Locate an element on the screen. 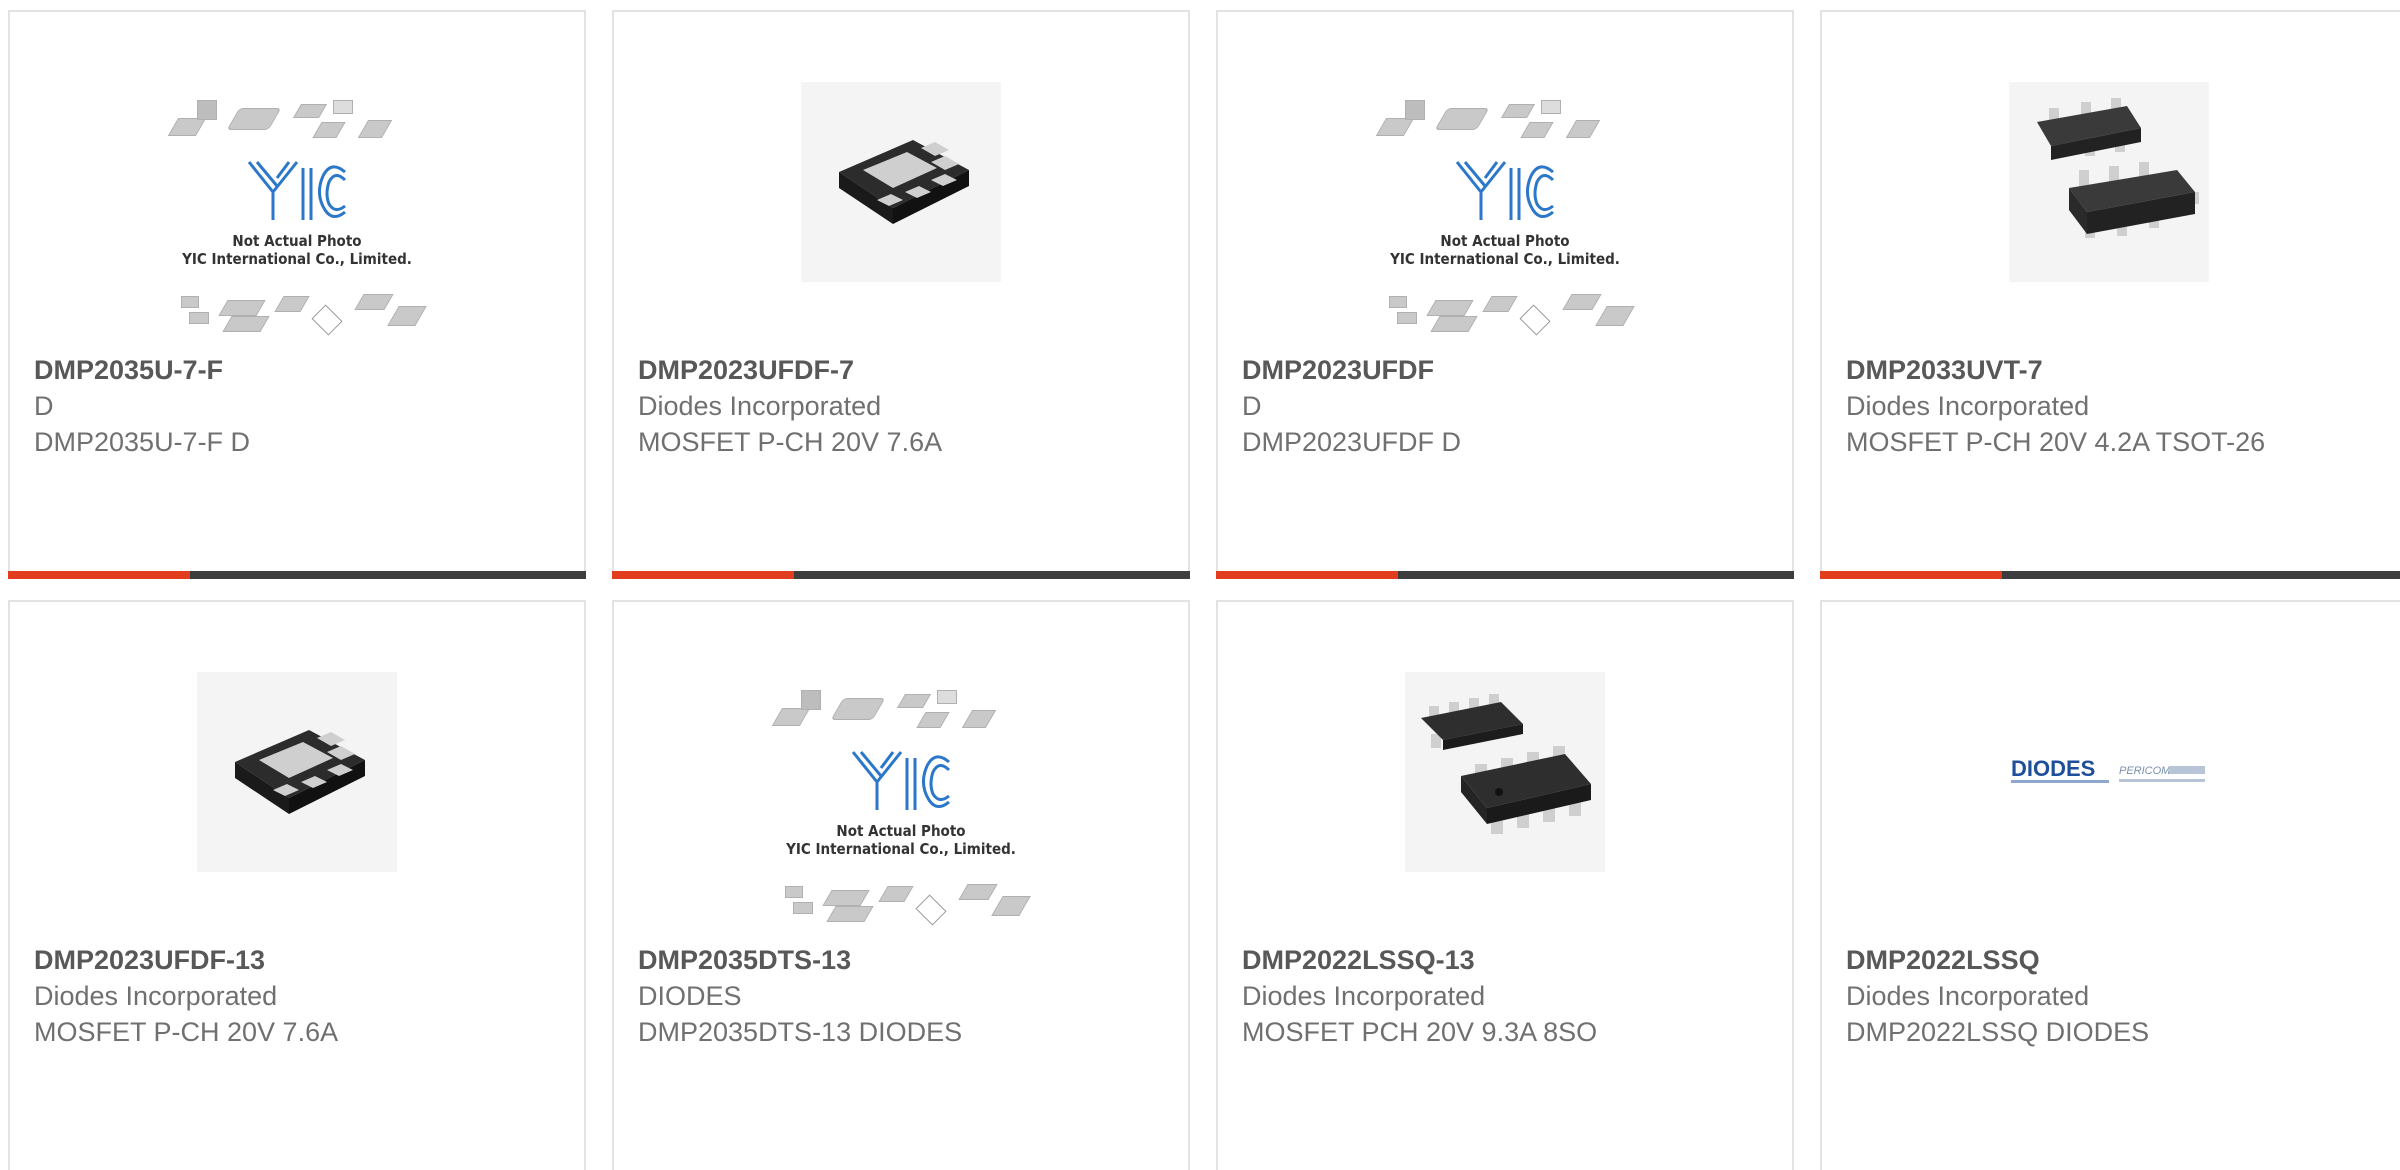  tsot26-chip-icon is located at coordinates (2118, 168).